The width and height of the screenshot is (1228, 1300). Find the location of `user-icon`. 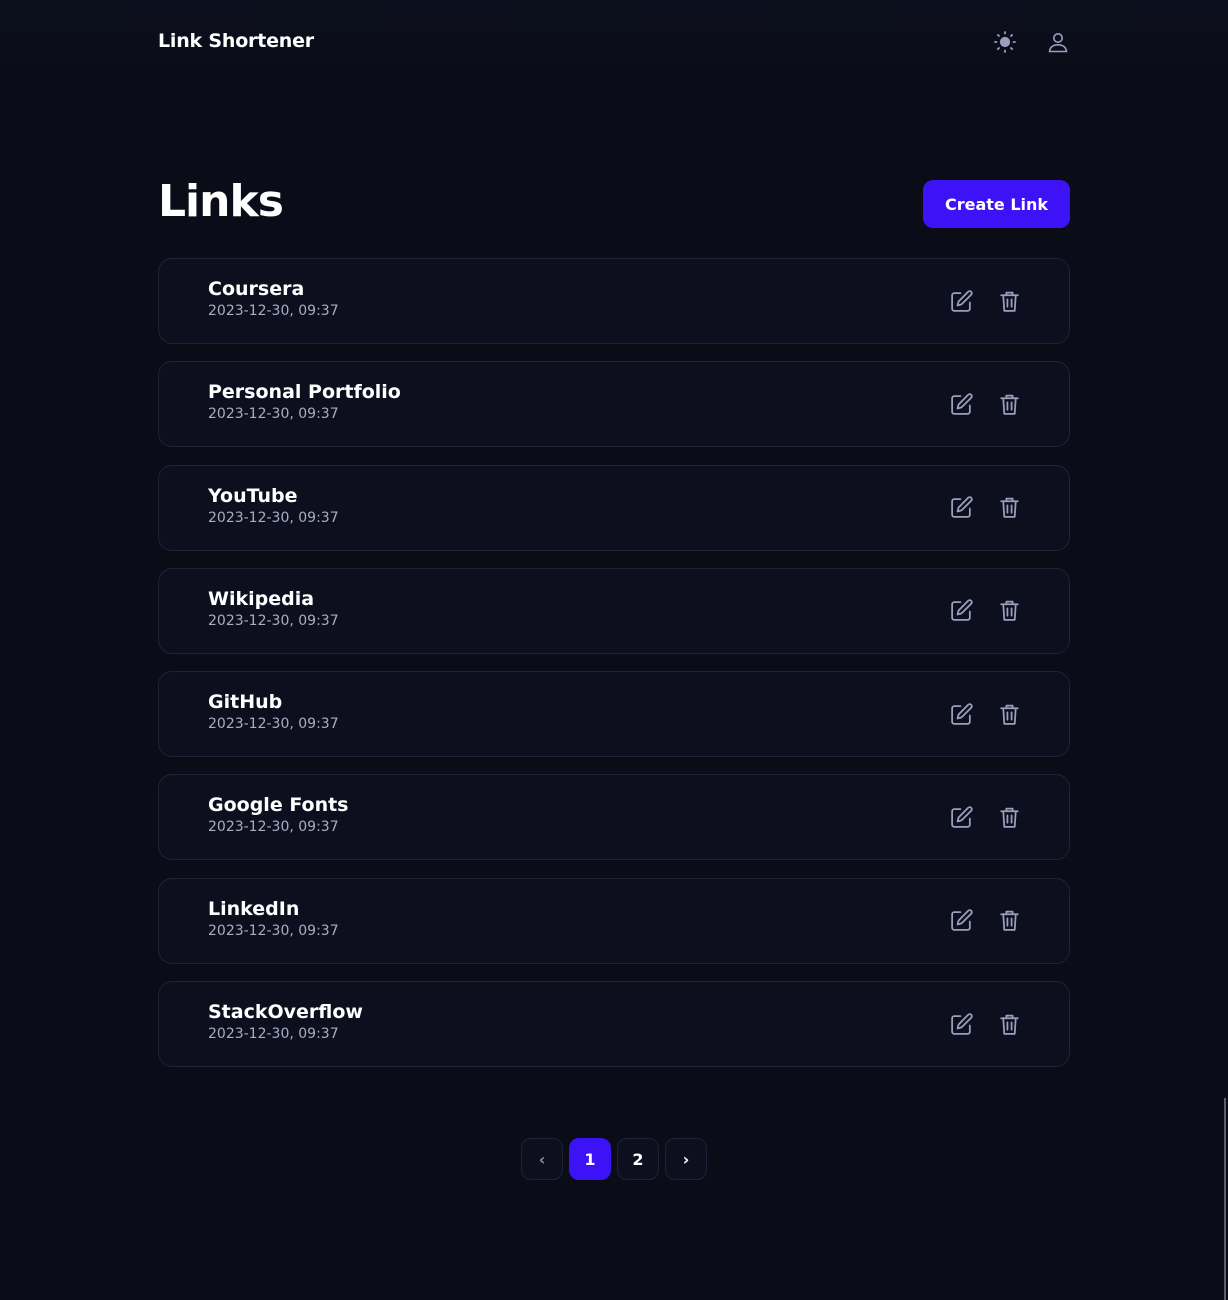

user-icon is located at coordinates (1058, 43).